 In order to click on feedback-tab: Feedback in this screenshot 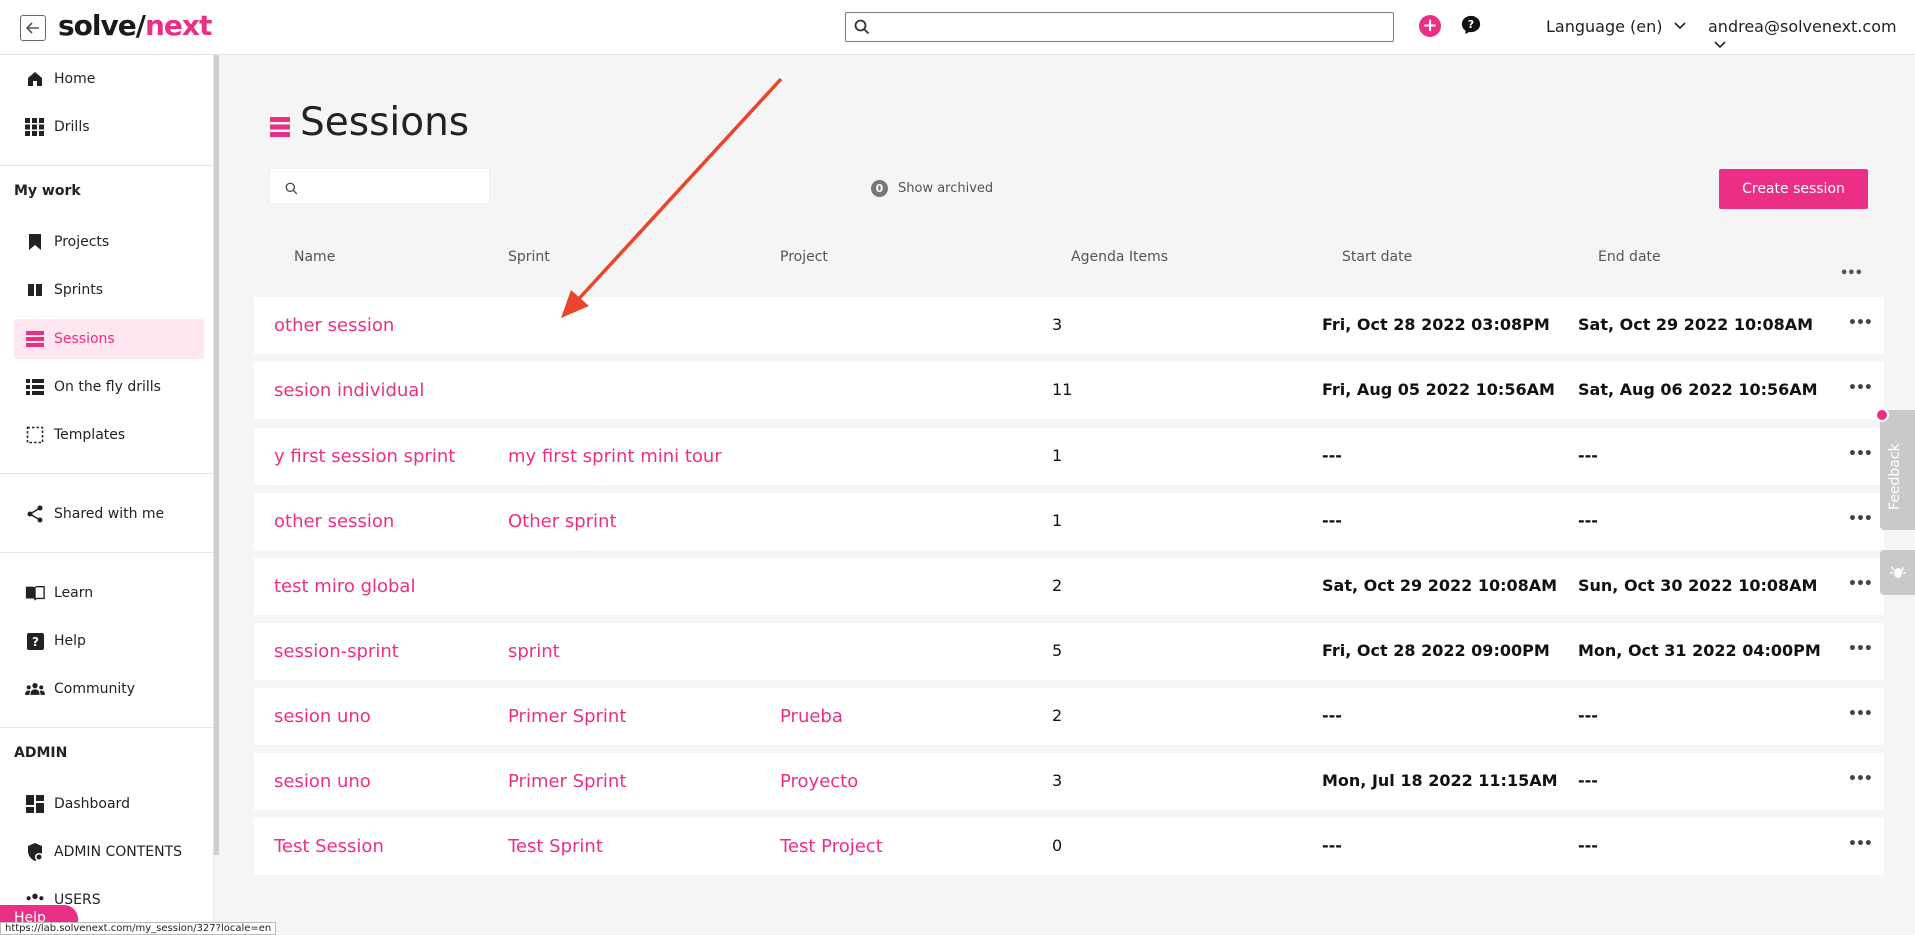, I will do `click(1897, 470)`.